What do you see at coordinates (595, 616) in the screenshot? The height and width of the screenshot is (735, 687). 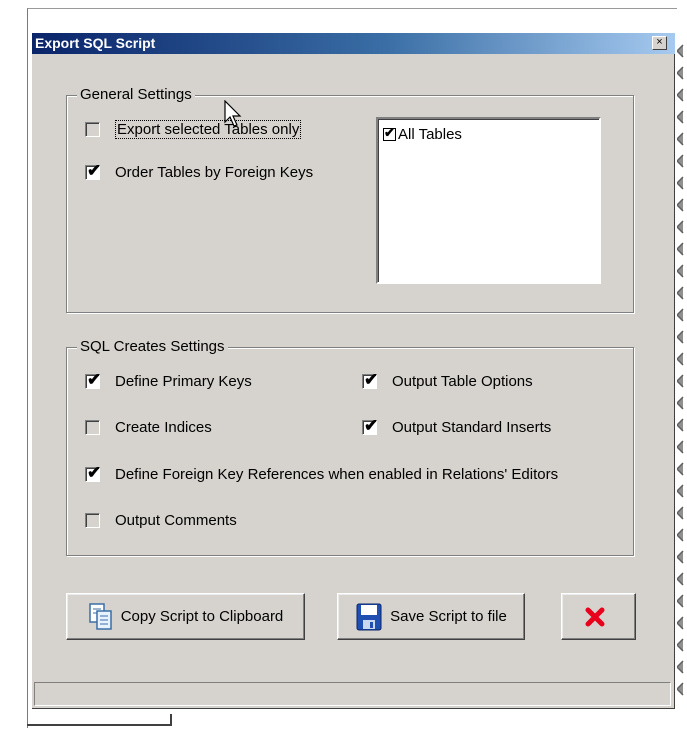 I see `red-x-icon` at bounding box center [595, 616].